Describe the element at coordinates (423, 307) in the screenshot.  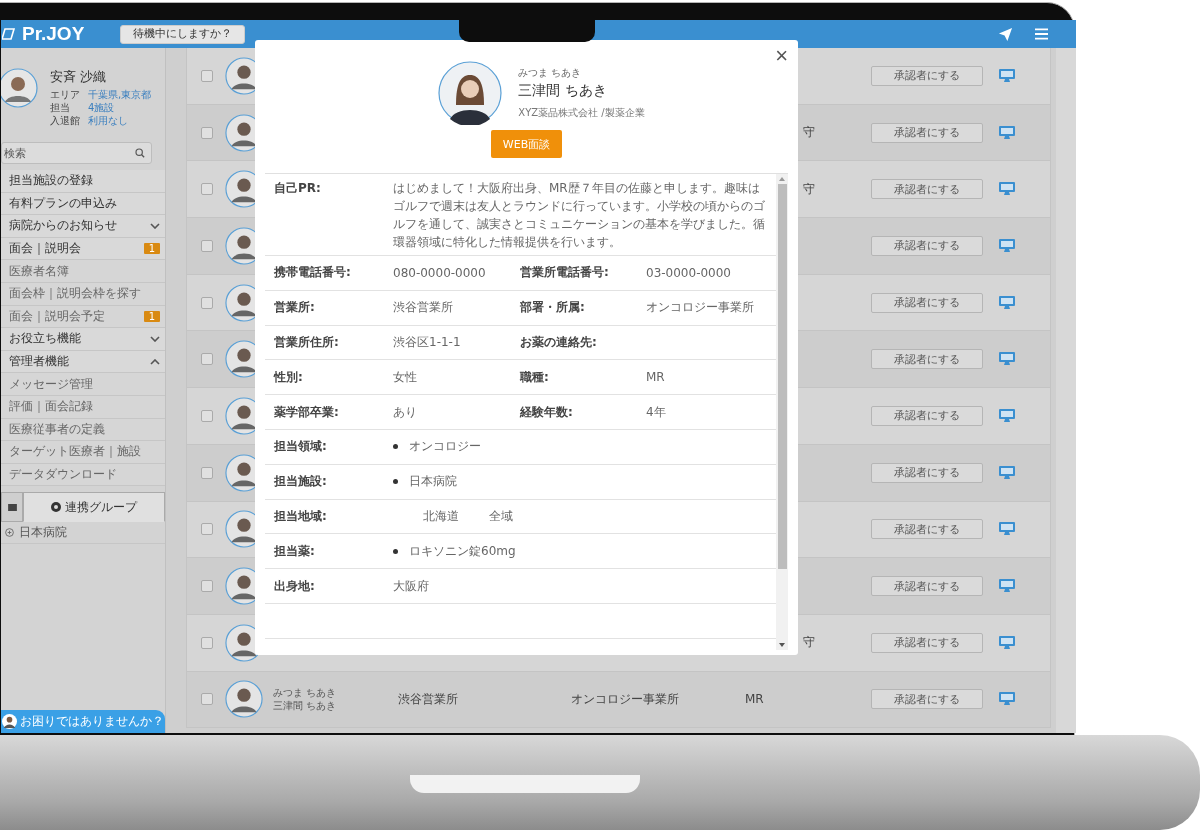
I see `field-value: 渋谷営業所` at that location.